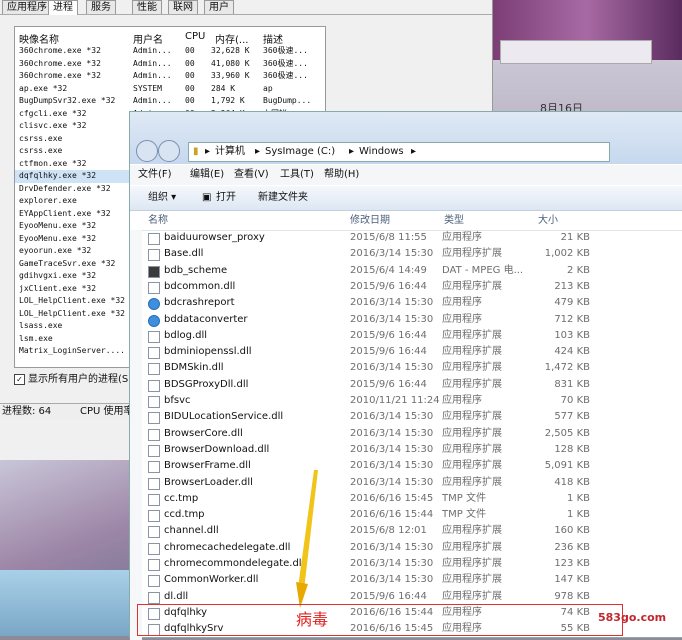  I want to click on file-row: ccd.tmp 2016/6/16 15:44 TMP 文件 1 KB, so click(374, 515).